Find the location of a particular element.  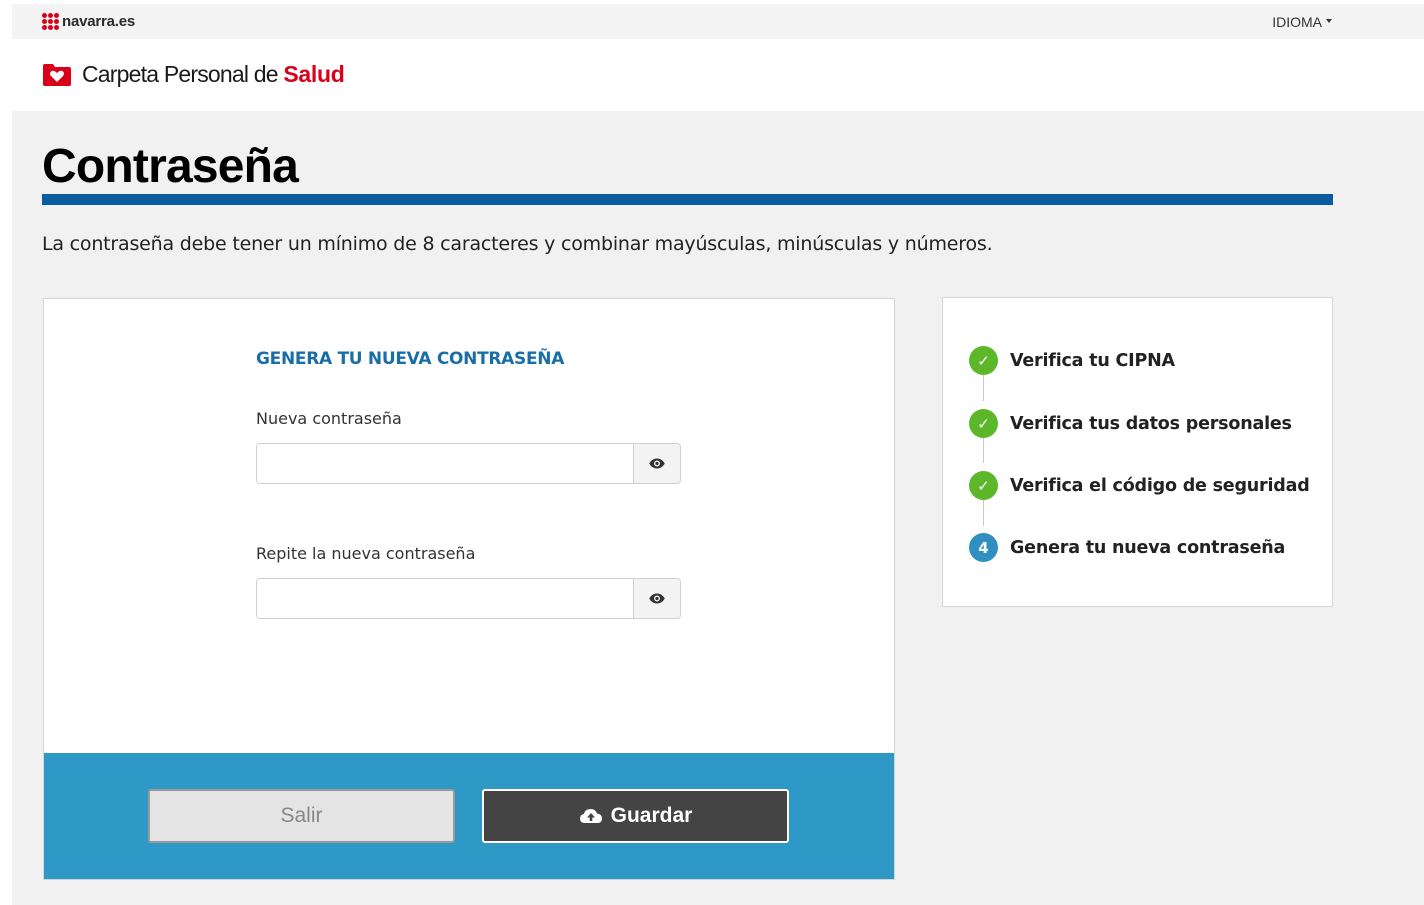

new-password-group is located at coordinates (468, 463).